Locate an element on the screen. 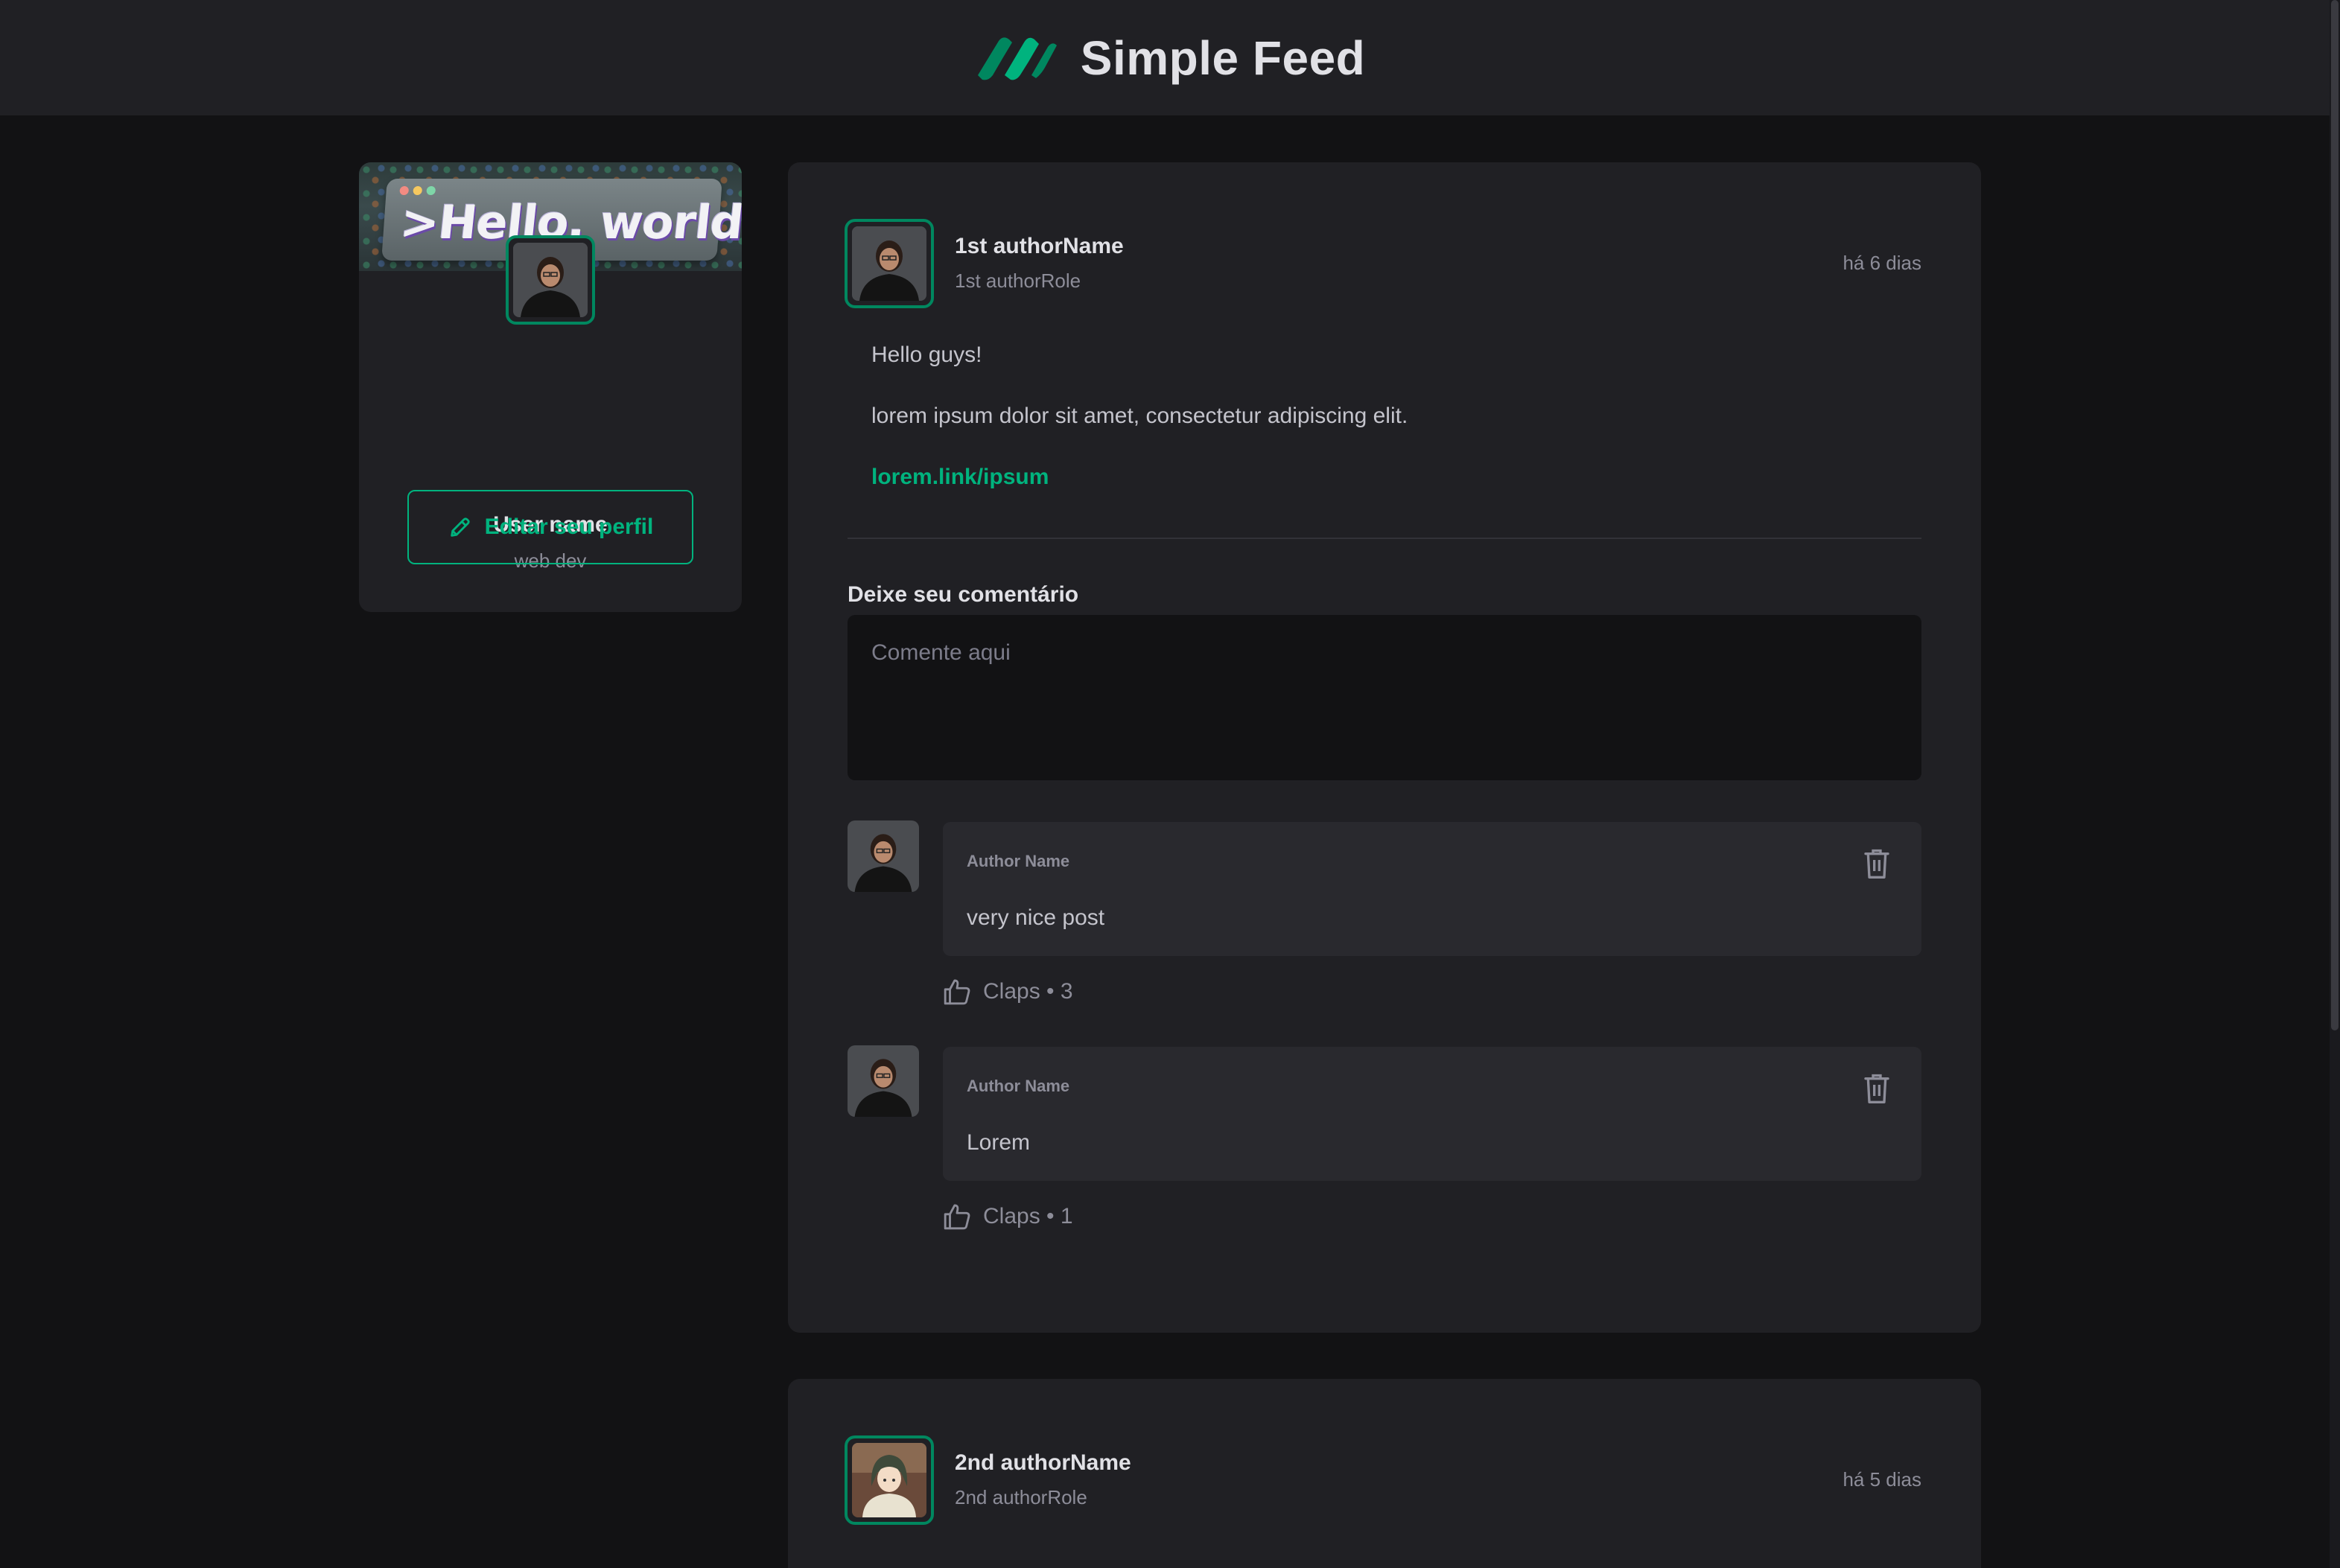 The image size is (2340, 1568). claps-button: Claps • 3 is located at coordinates (1008, 991).